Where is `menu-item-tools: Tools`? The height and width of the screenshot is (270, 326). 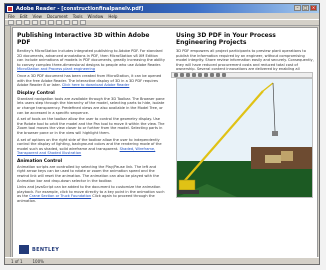 menu-item-tools: Tools is located at coordinates (78, 16).